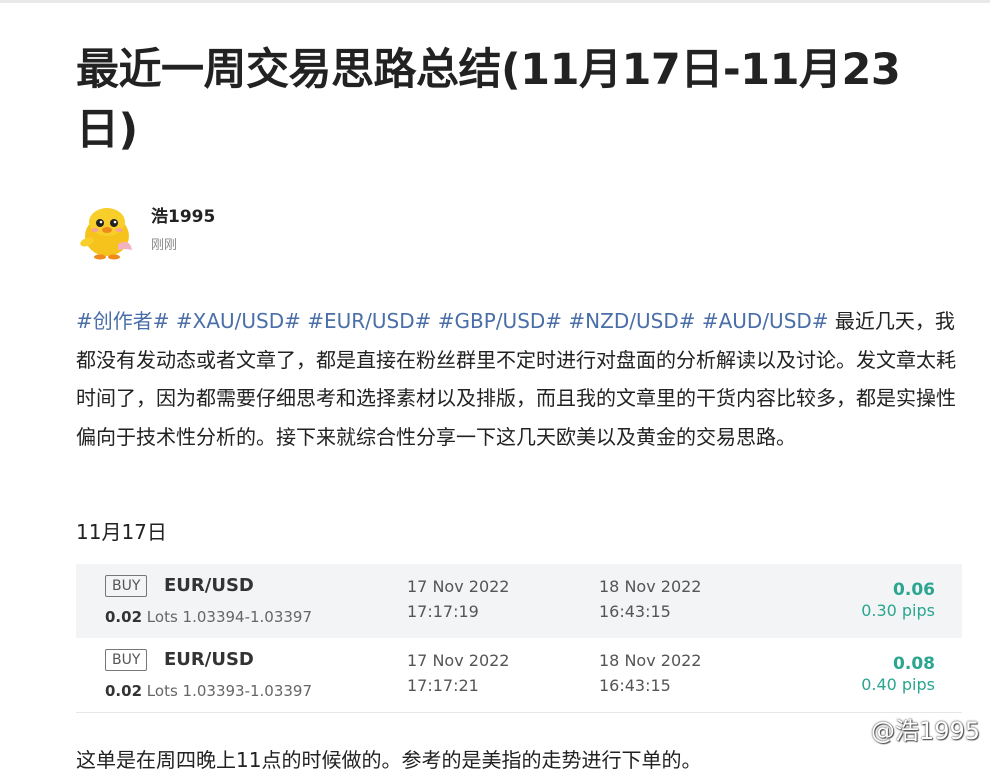  What do you see at coordinates (631, 321) in the screenshot?
I see `hashtag-nzd-usd: #NZD/USD#` at bounding box center [631, 321].